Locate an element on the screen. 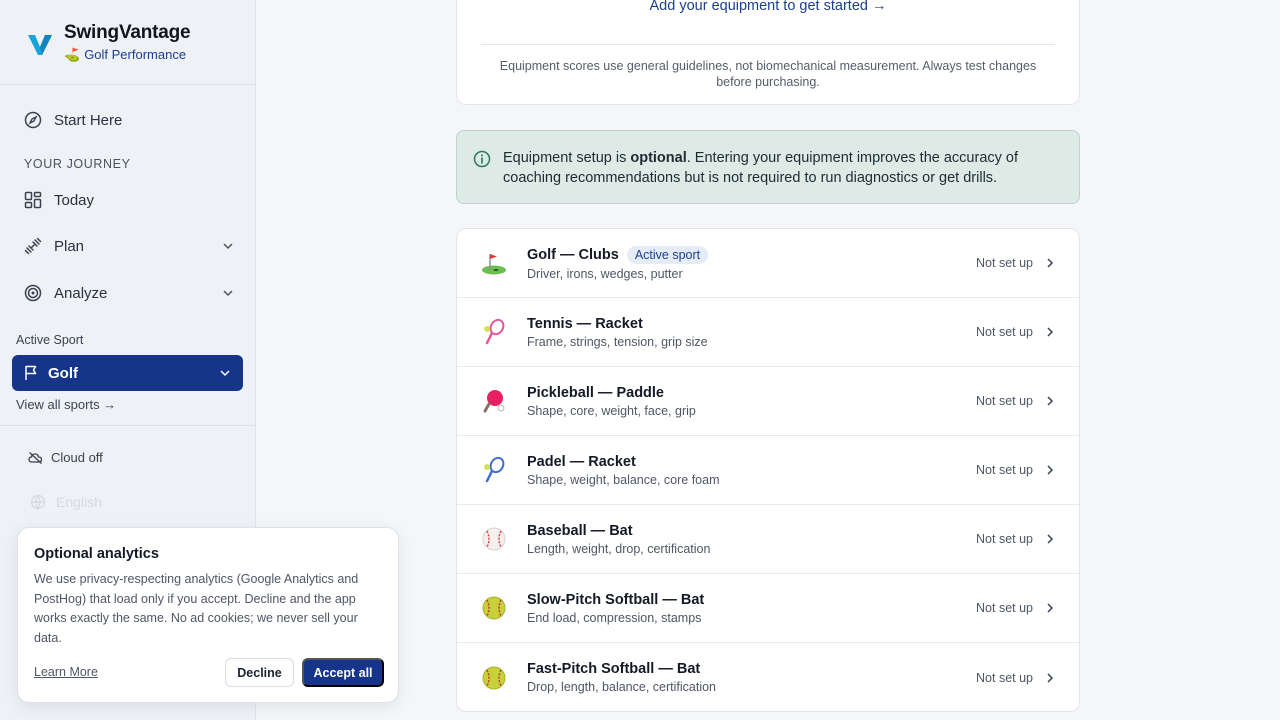 Image resolution: width=1280 pixels, height=720 pixels. view-all-sports-link: View all sports → is located at coordinates (66, 404).